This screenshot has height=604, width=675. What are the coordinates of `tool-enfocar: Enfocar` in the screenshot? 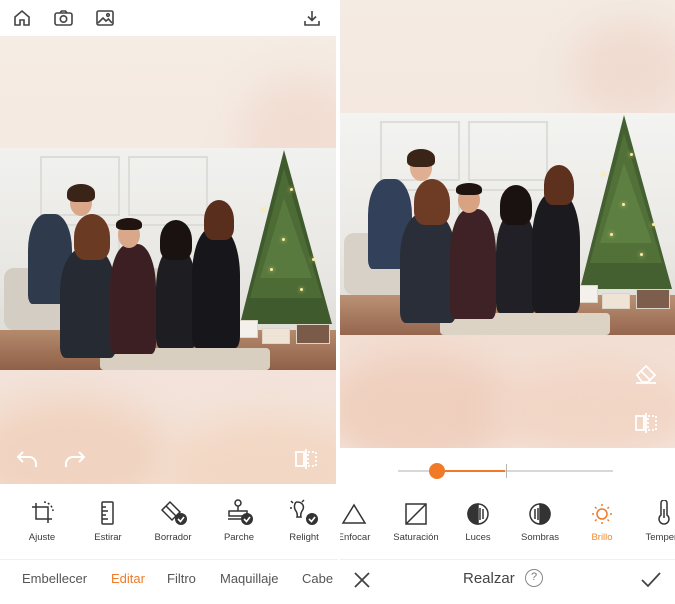 It's located at (362, 519).